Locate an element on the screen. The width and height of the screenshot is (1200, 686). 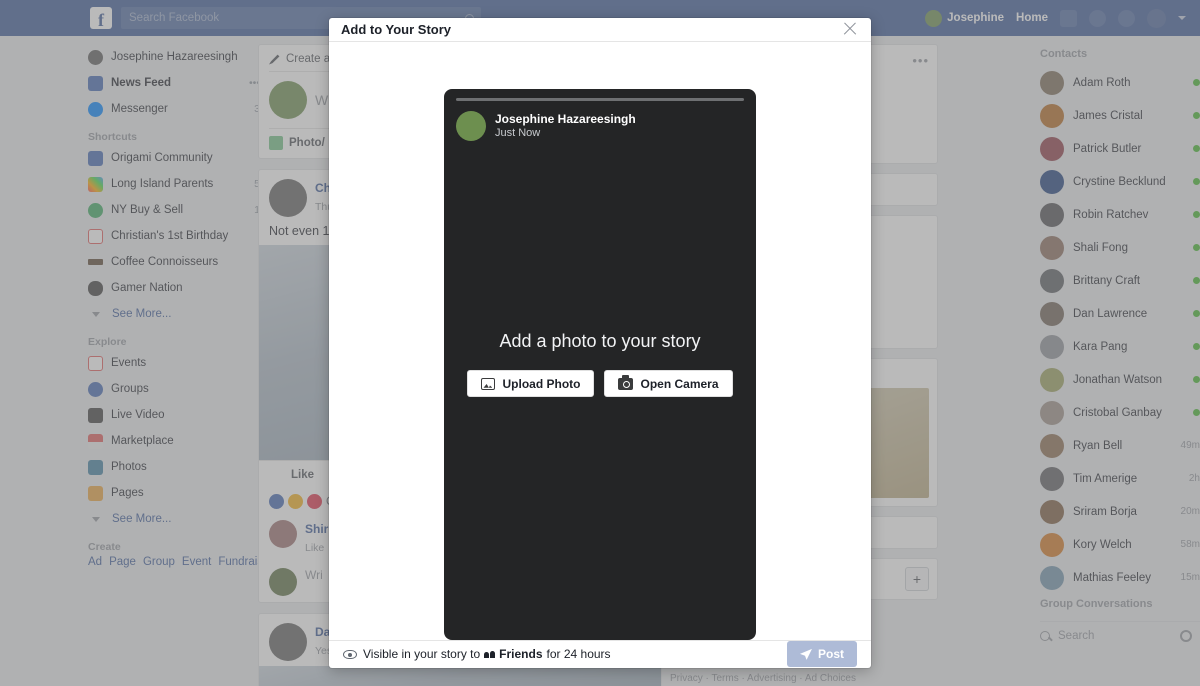
close-icon is located at coordinates (850, 29).